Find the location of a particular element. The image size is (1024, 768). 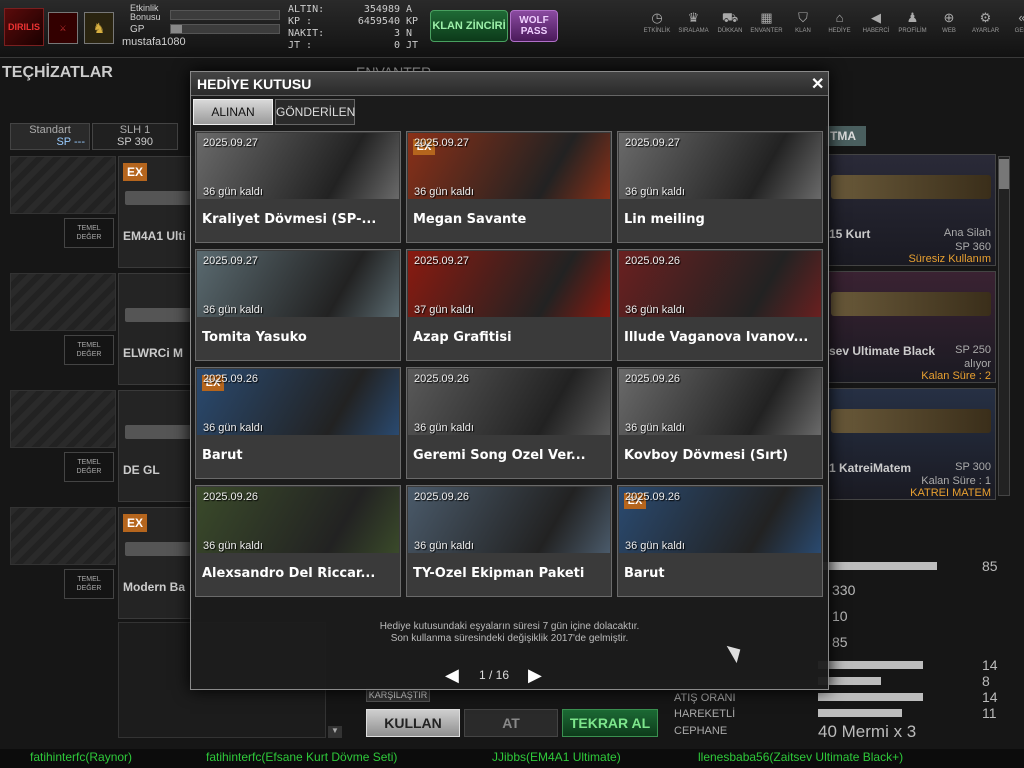

weapon-name: ELWRCi M is located at coordinates (153, 353).